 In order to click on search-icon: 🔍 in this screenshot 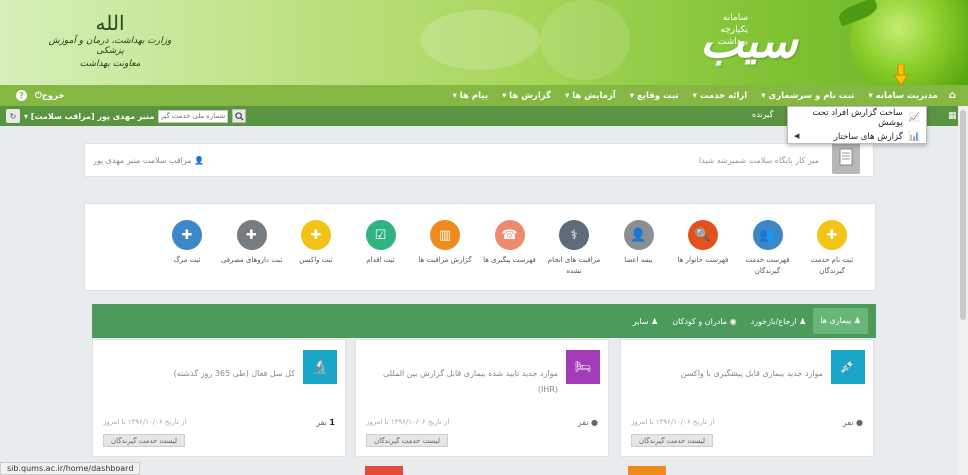, I will do `click(703, 235)`.